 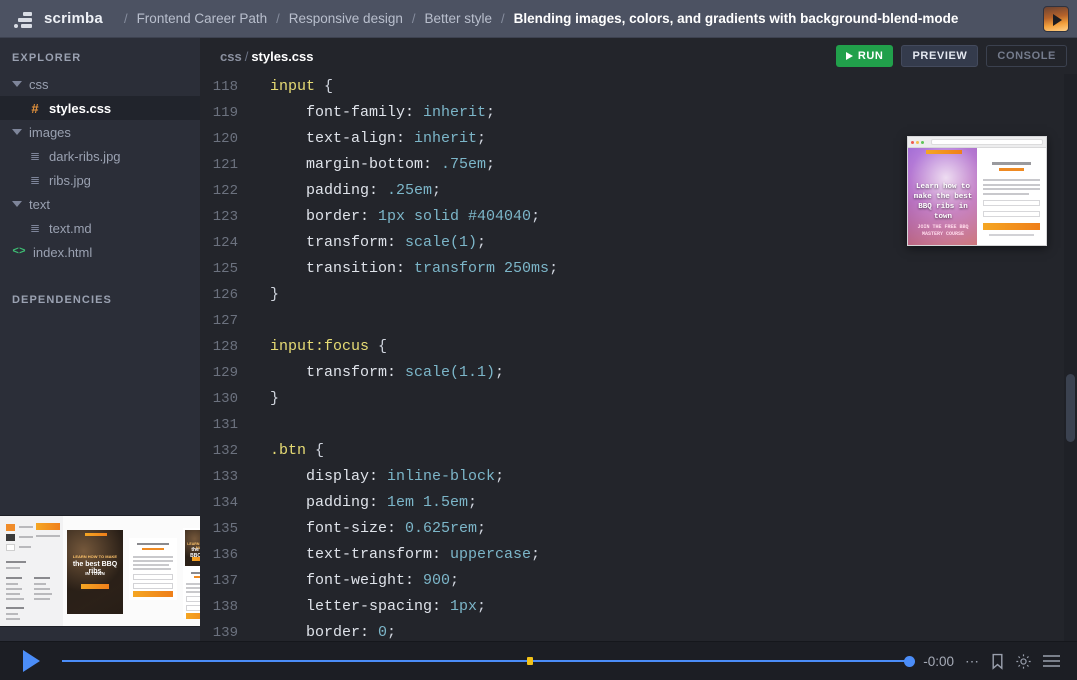 What do you see at coordinates (100, 228) in the screenshot?
I see `tree-file-text-md: ≣ text.md` at bounding box center [100, 228].